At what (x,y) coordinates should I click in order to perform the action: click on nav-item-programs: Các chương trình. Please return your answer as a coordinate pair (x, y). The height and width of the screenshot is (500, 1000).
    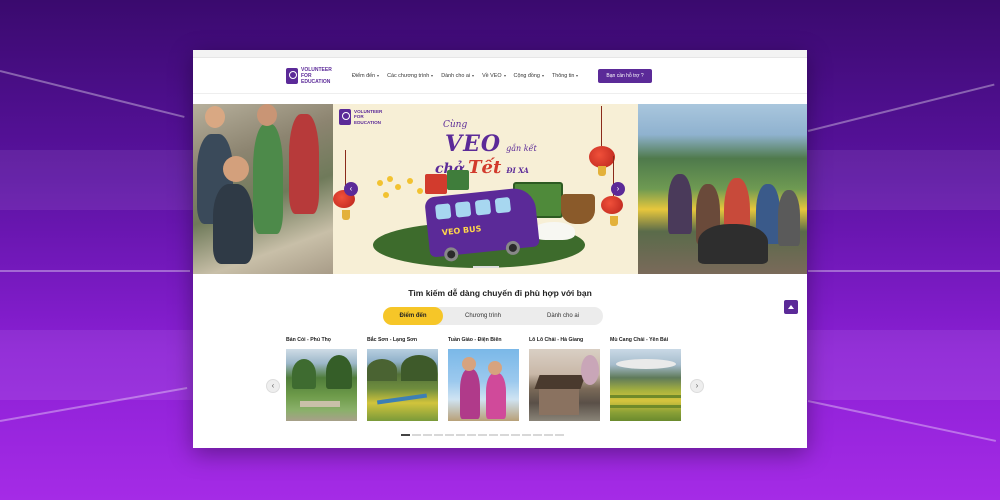
    Looking at the image, I should click on (410, 75).